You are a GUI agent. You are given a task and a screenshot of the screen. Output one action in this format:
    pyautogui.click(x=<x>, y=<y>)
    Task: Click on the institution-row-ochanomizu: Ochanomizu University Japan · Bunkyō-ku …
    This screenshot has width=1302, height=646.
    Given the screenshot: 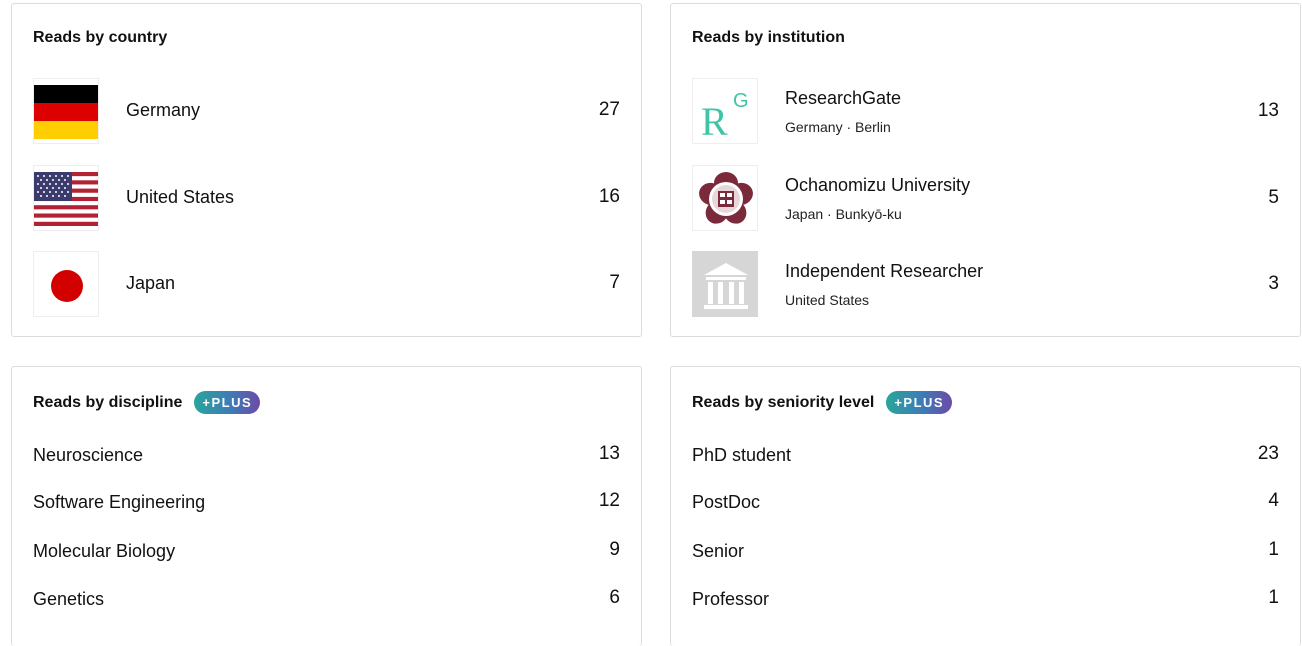 What is the action you would take?
    pyautogui.click(x=985, y=198)
    